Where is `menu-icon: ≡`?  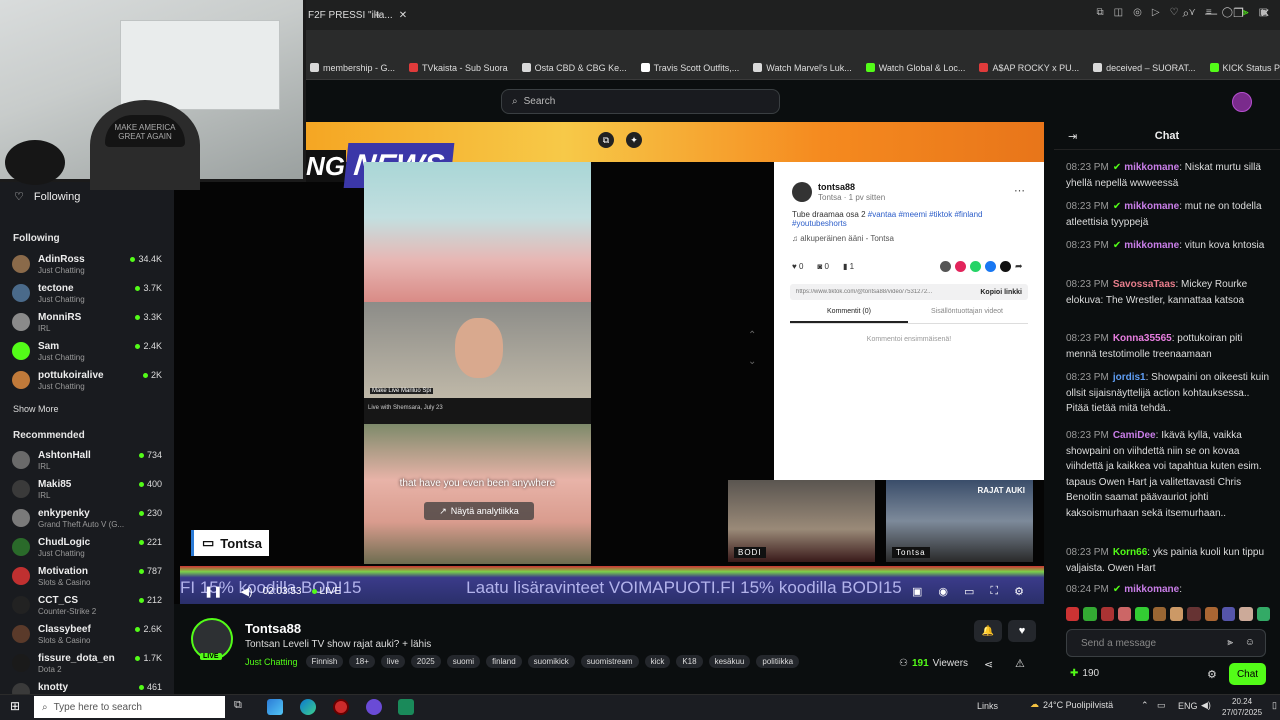 menu-icon: ≡ is located at coordinates (1209, 12).